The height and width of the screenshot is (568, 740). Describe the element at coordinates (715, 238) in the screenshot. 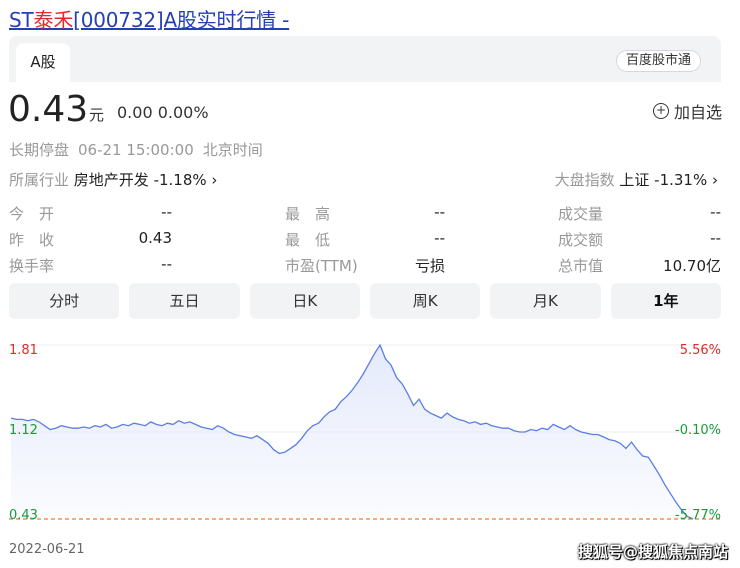

I see `stat-value-turnover: --` at that location.